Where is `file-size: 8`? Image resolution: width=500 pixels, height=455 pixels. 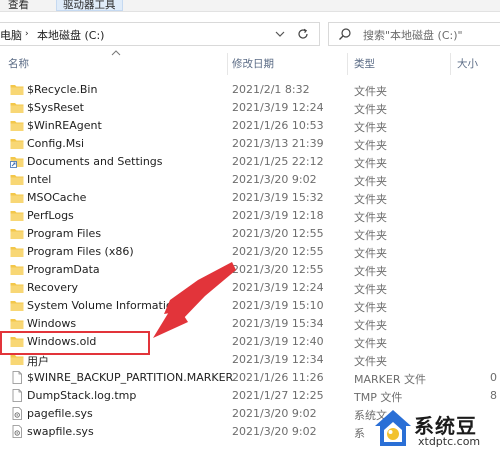 file-size: 8 is located at coordinates (493, 395).